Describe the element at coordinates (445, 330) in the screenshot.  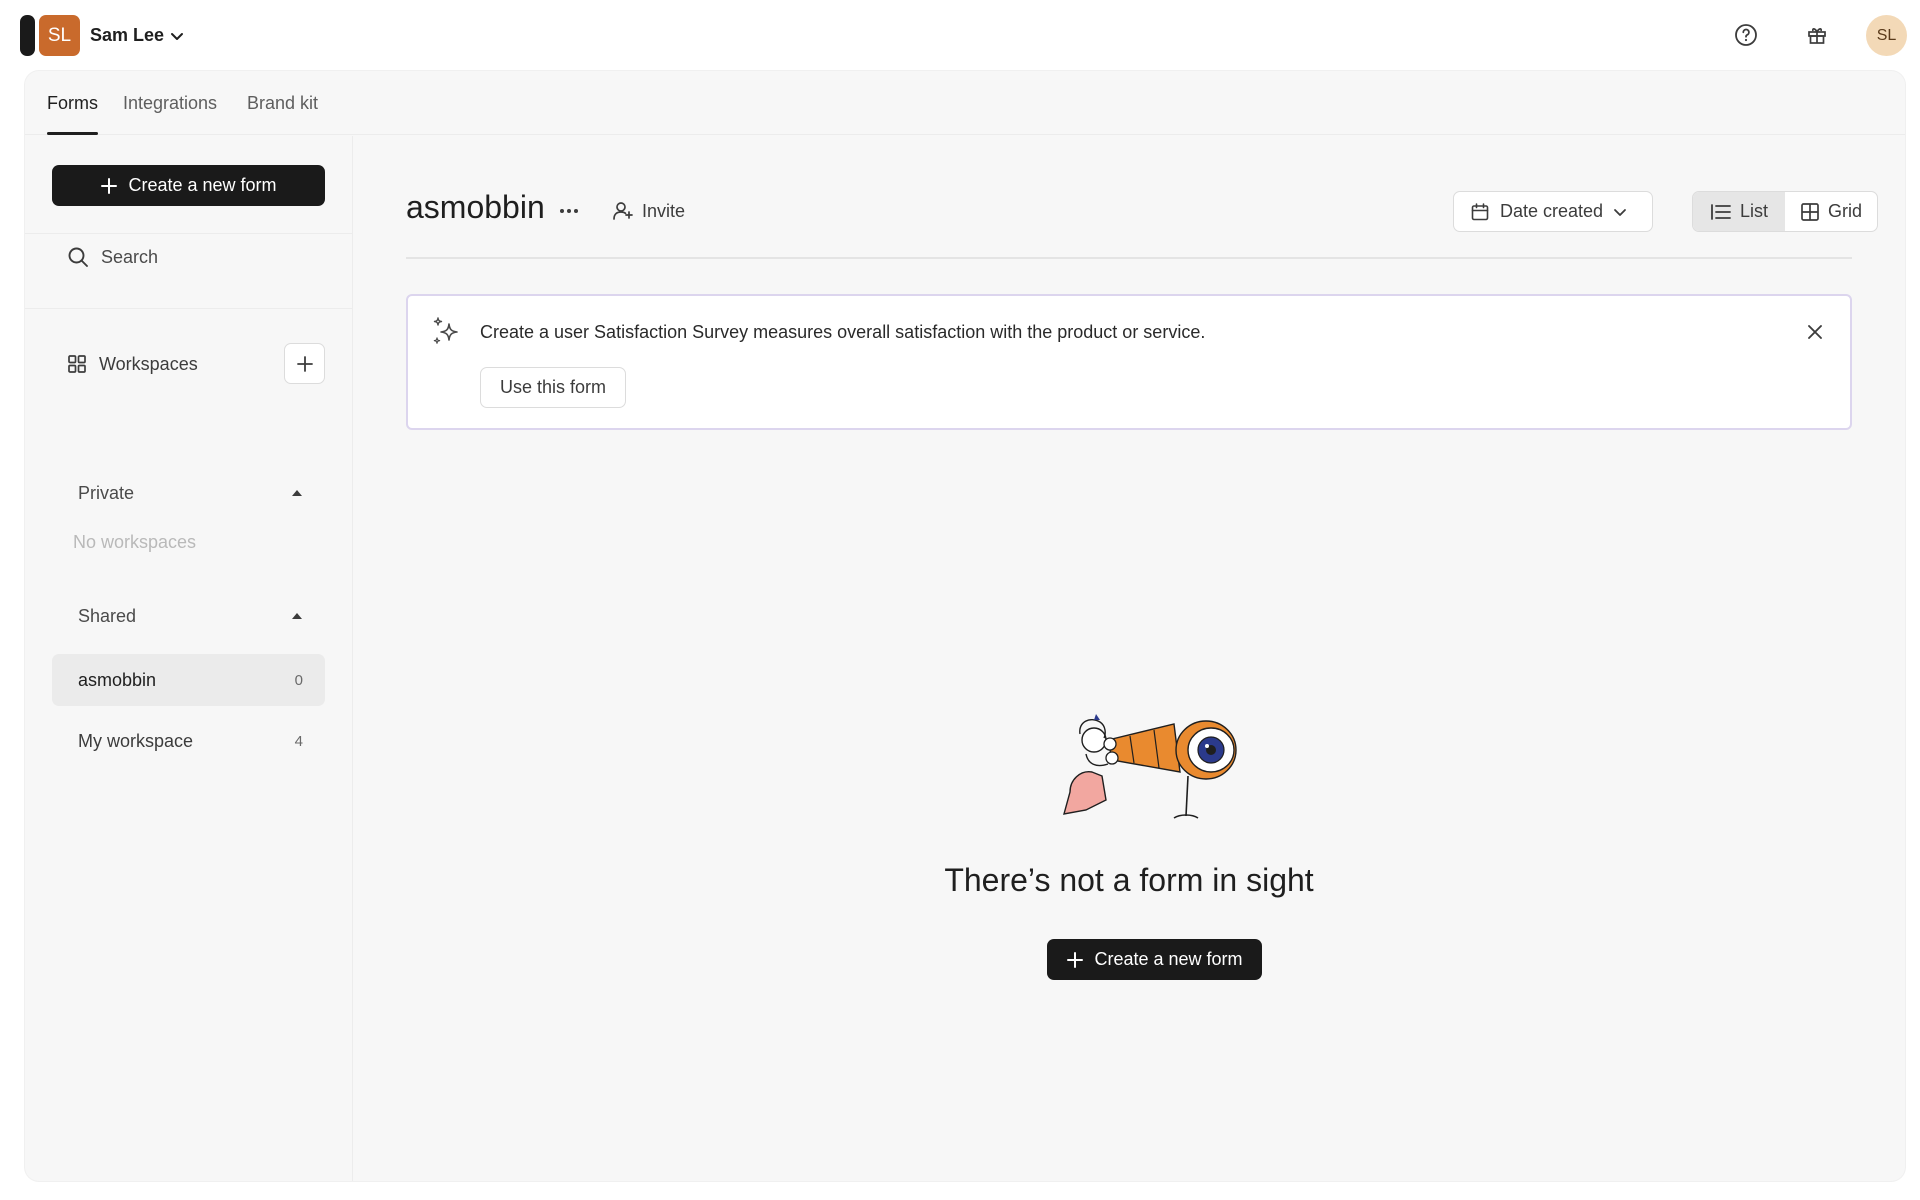
I see `sparkle-icon` at that location.